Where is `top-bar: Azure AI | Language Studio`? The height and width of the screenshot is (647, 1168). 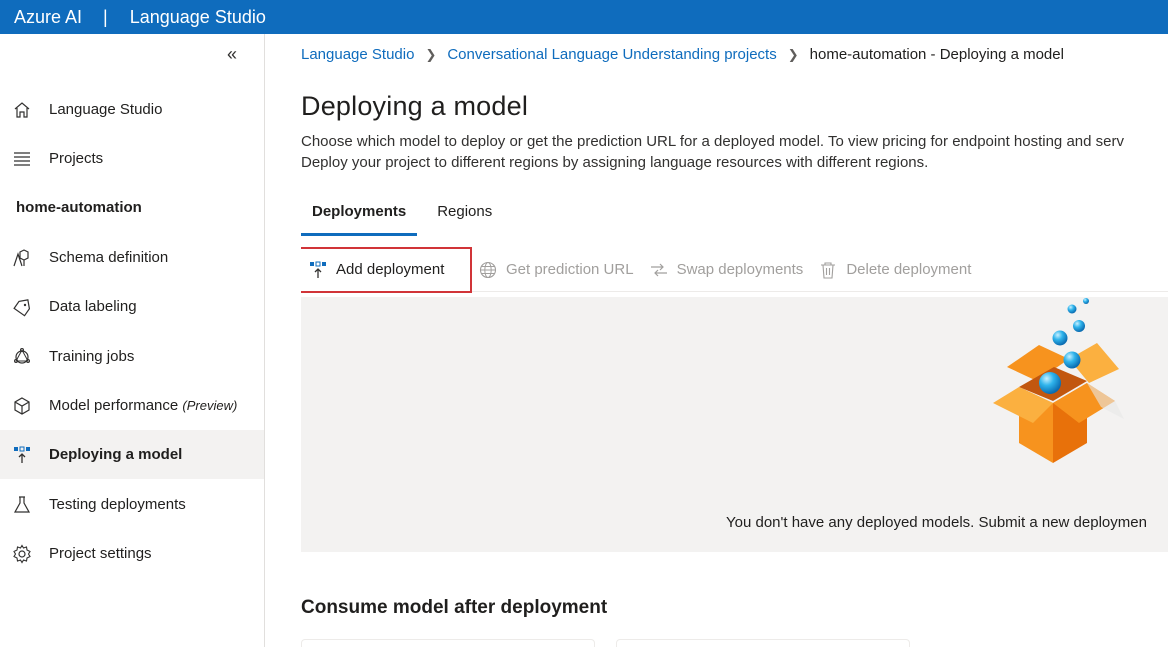
top-bar: Azure AI | Language Studio is located at coordinates (584, 17).